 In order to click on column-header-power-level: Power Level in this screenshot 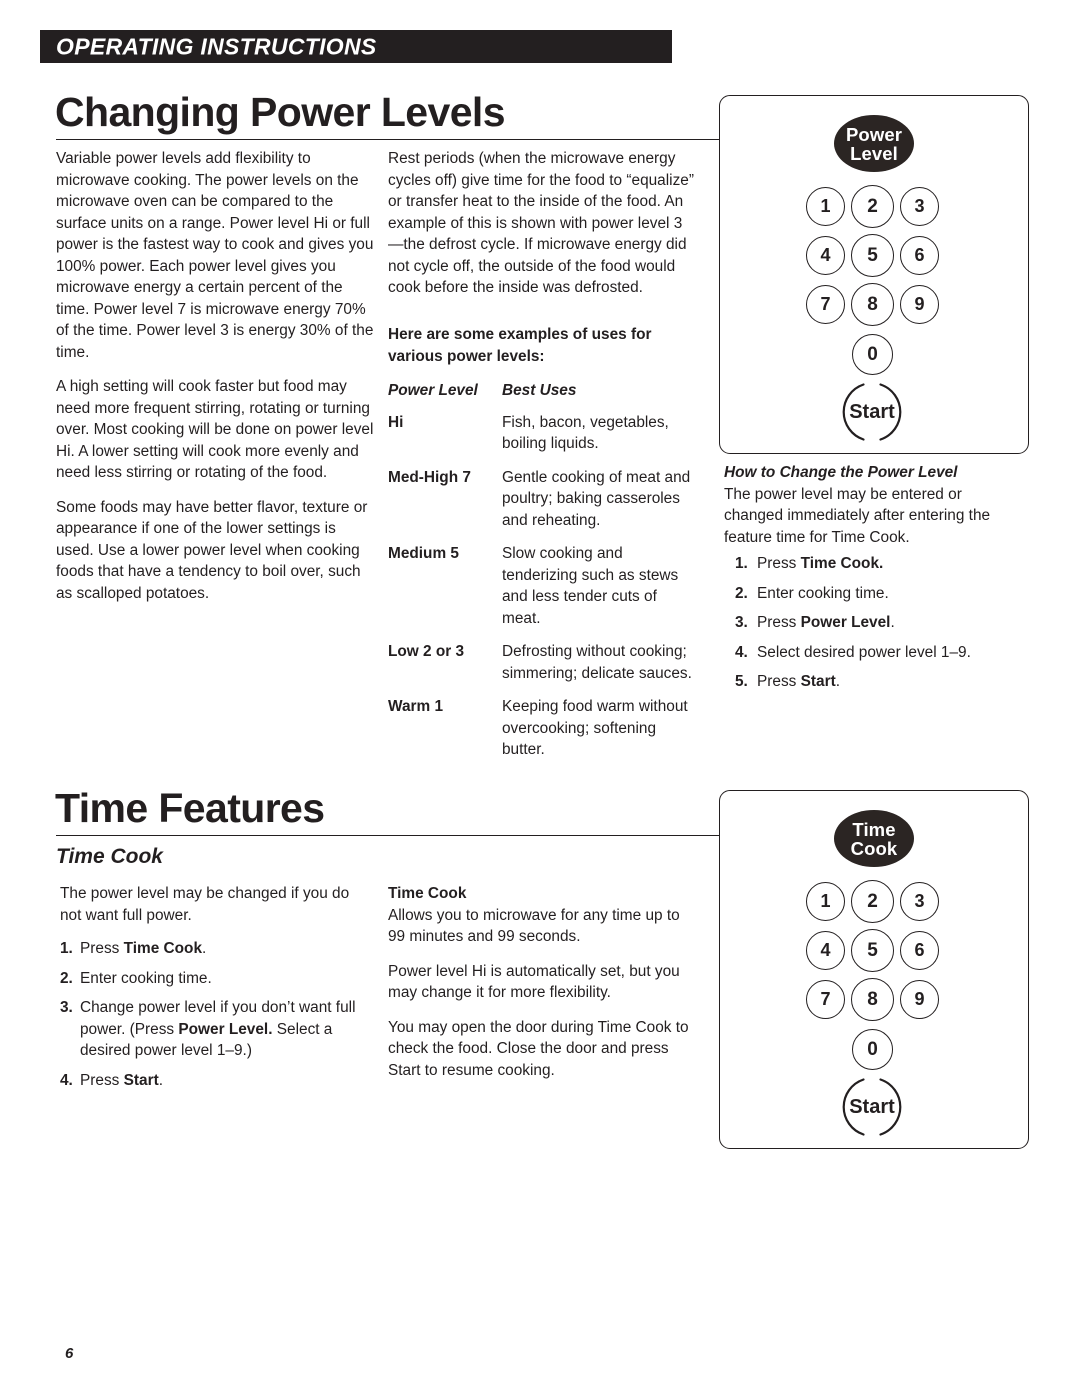, I will do `click(433, 390)`.